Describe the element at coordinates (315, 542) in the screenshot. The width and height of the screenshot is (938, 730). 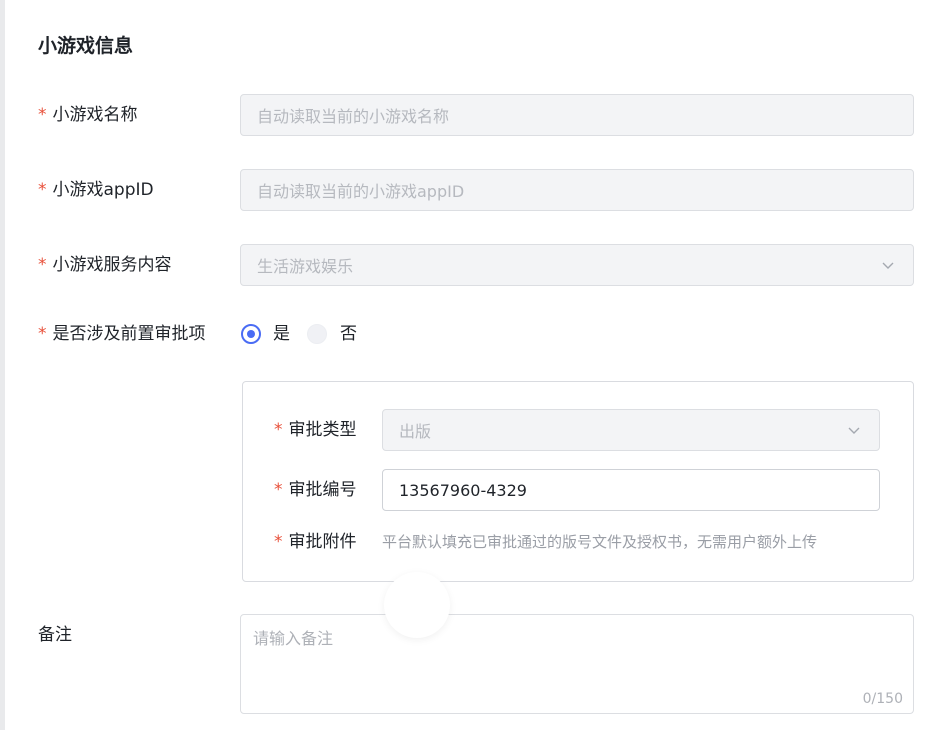
I see `approval-attachment-label: * 审批附件` at that location.